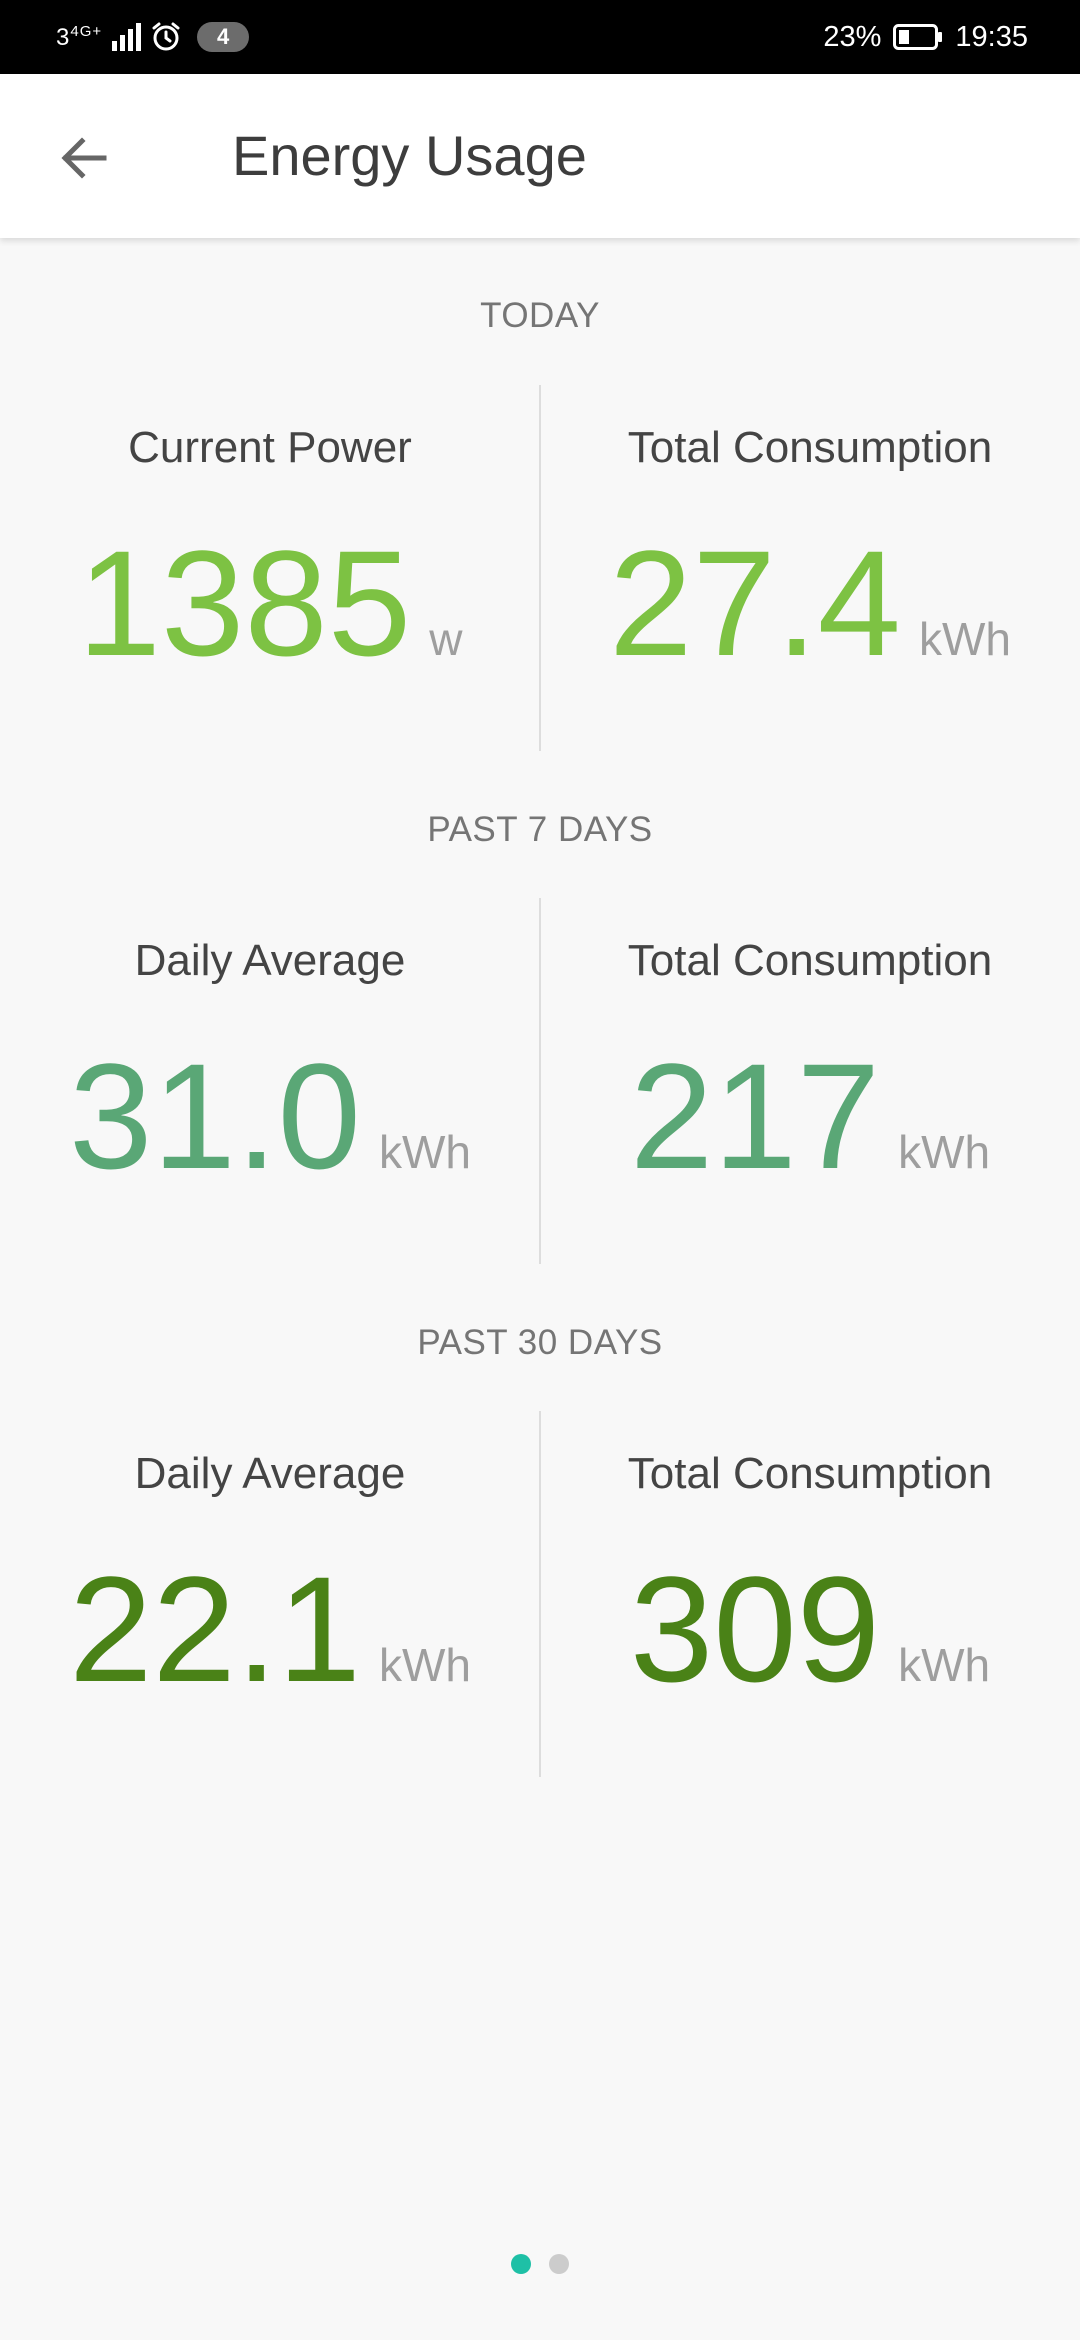 The image size is (1080, 2340). I want to click on metric-label: Current Power, so click(270, 447).